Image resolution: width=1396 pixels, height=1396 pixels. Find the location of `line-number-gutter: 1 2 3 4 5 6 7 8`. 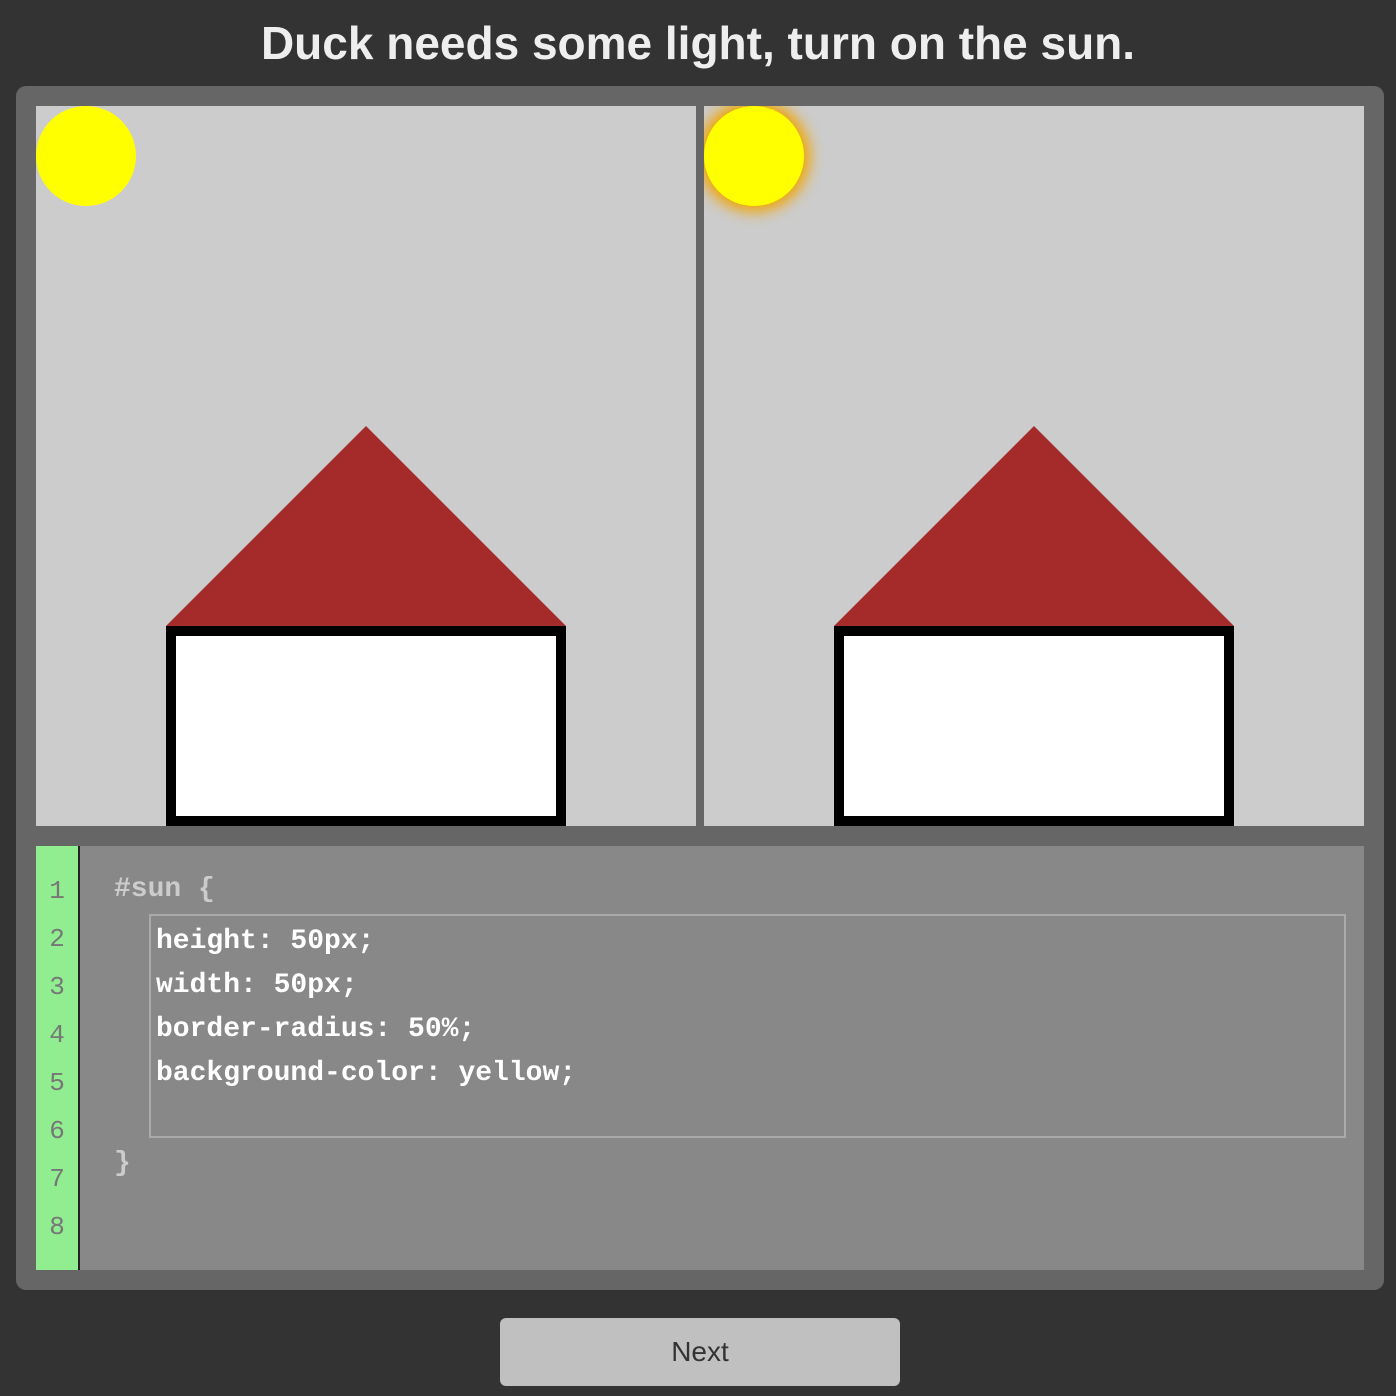

line-number-gutter: 1 2 3 4 5 6 7 8 is located at coordinates (58, 1058).